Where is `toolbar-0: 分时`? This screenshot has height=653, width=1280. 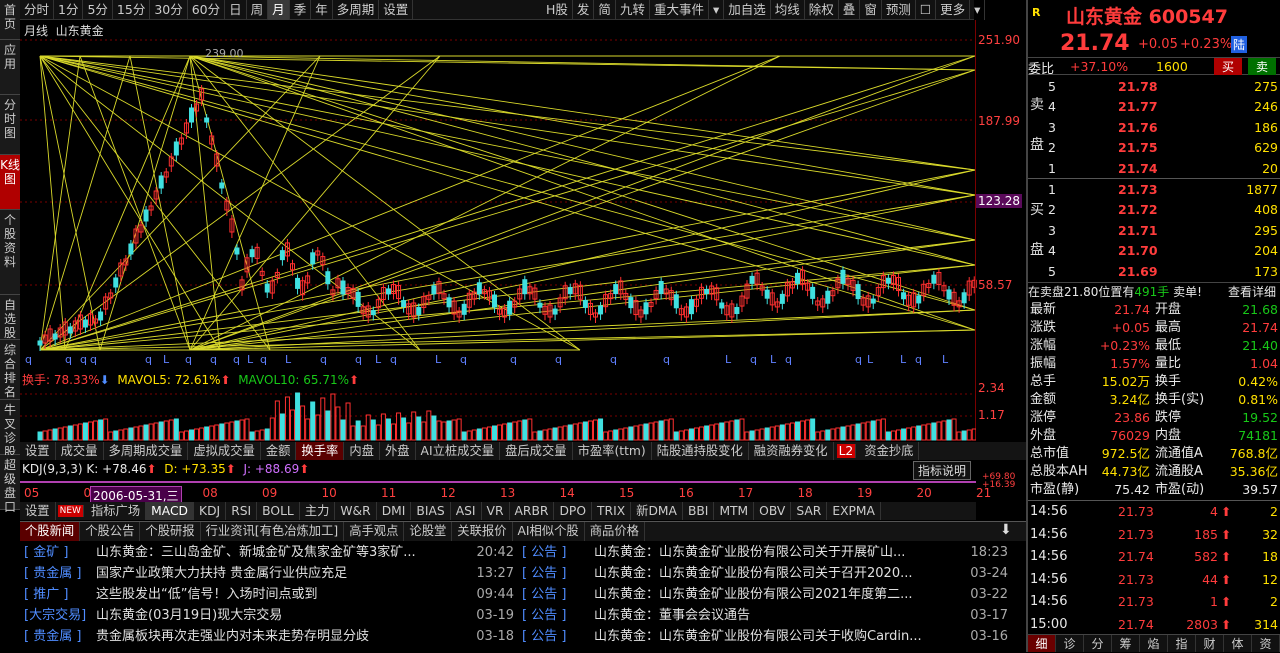
toolbar-0: 分时 is located at coordinates (37, 10).